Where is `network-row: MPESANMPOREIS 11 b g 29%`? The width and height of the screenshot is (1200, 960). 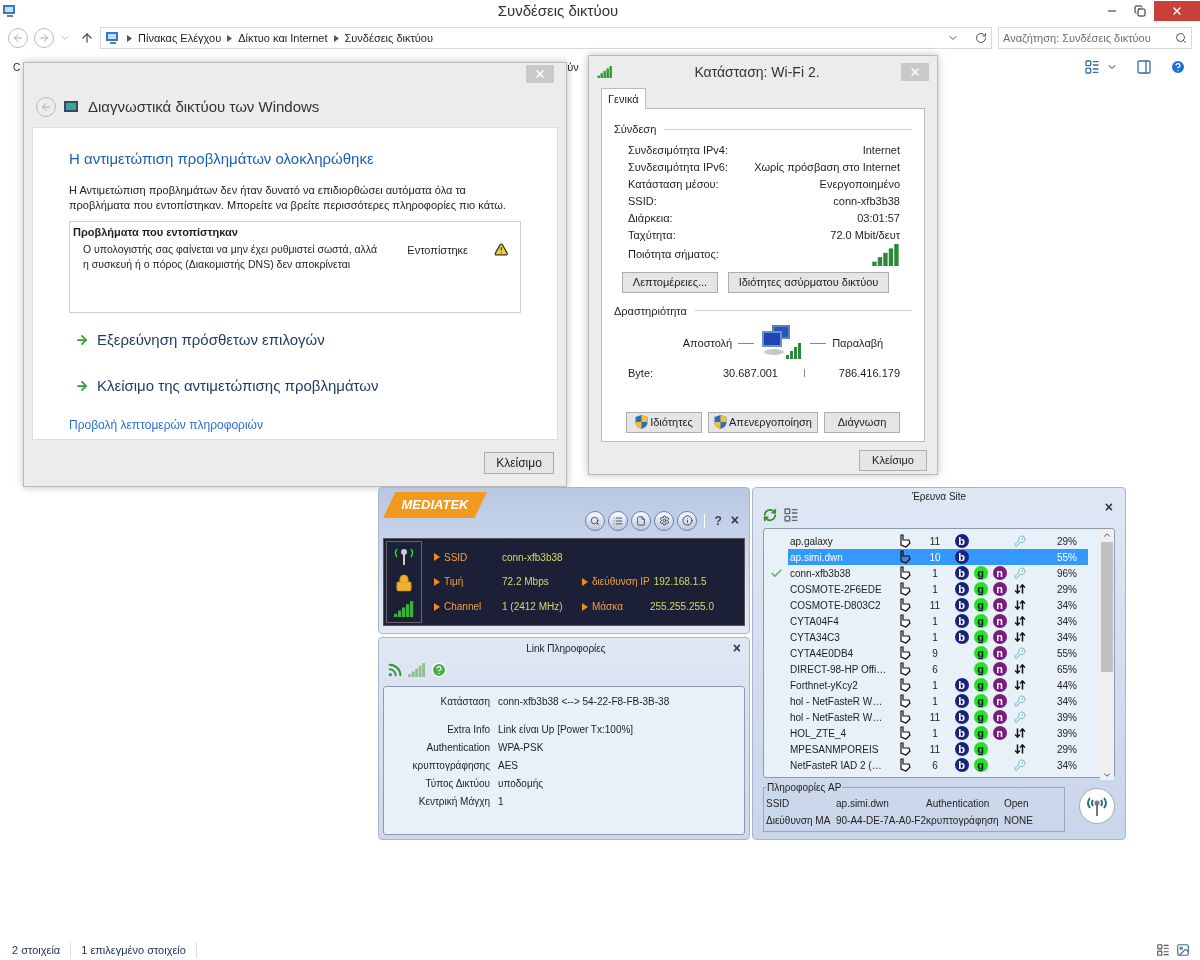 network-row: MPESANMPOREIS 11 b g 29% is located at coordinates (938, 749).